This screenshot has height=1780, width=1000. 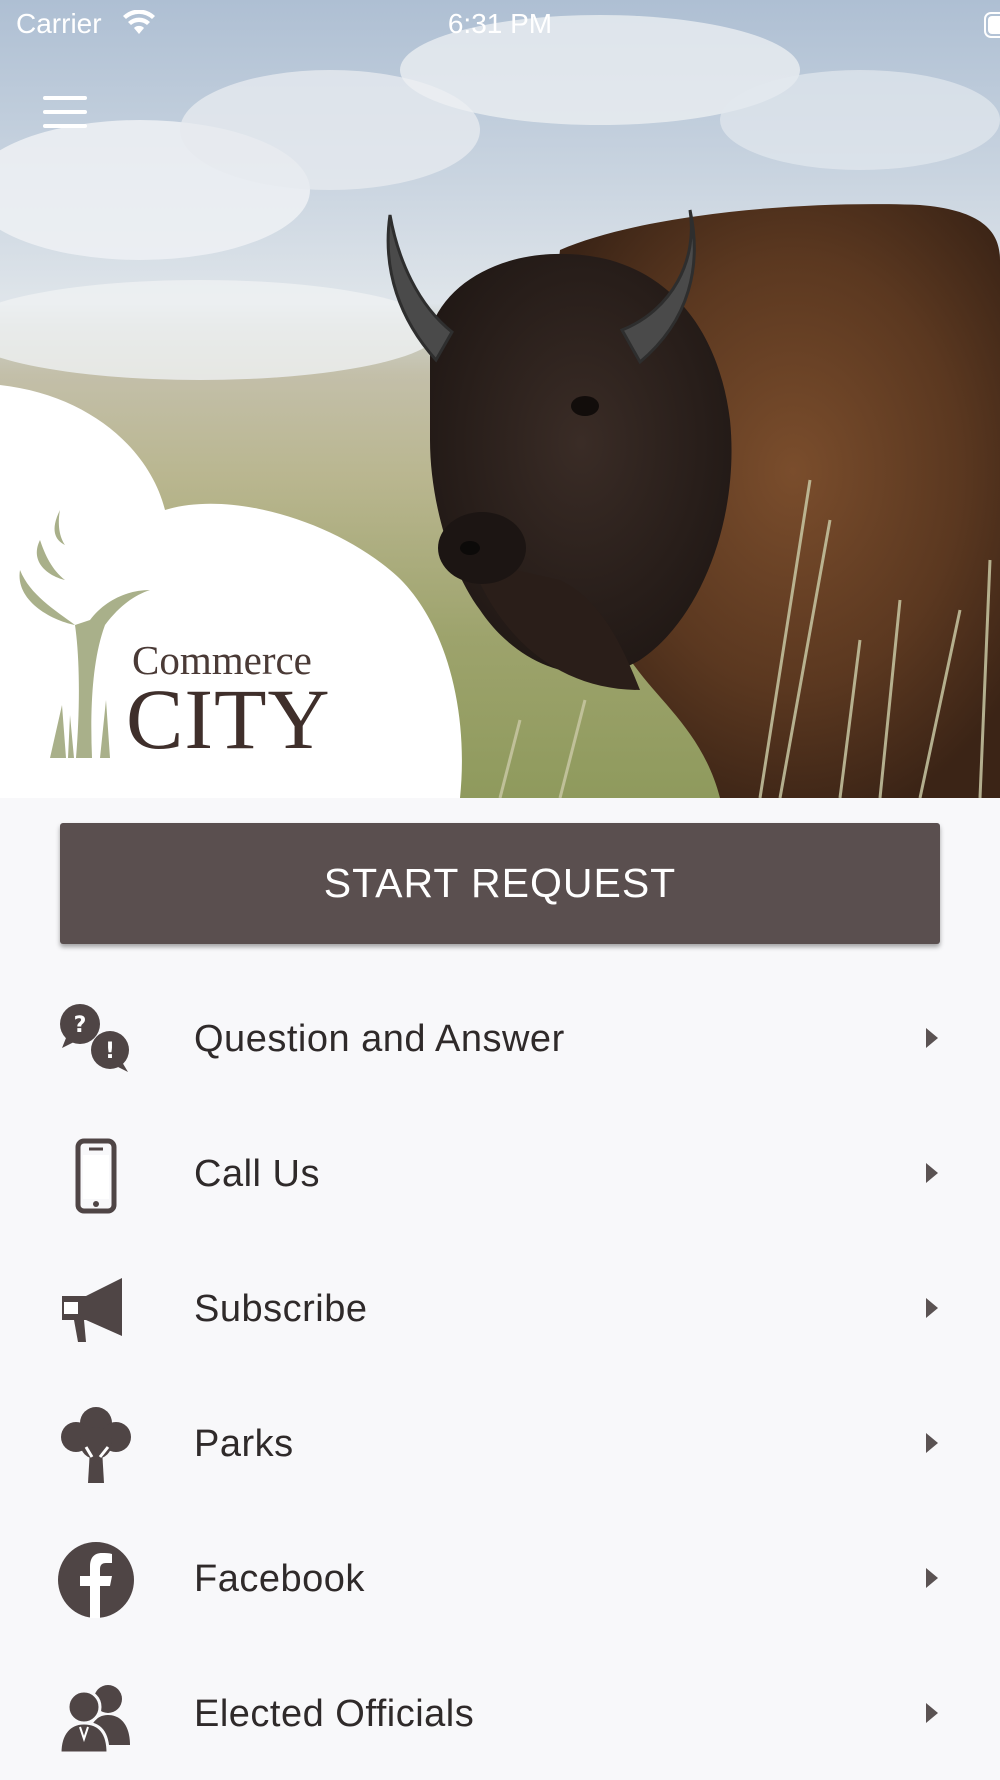 What do you see at coordinates (379, 1039) in the screenshot?
I see `list-item-label: Question and Answer` at bounding box center [379, 1039].